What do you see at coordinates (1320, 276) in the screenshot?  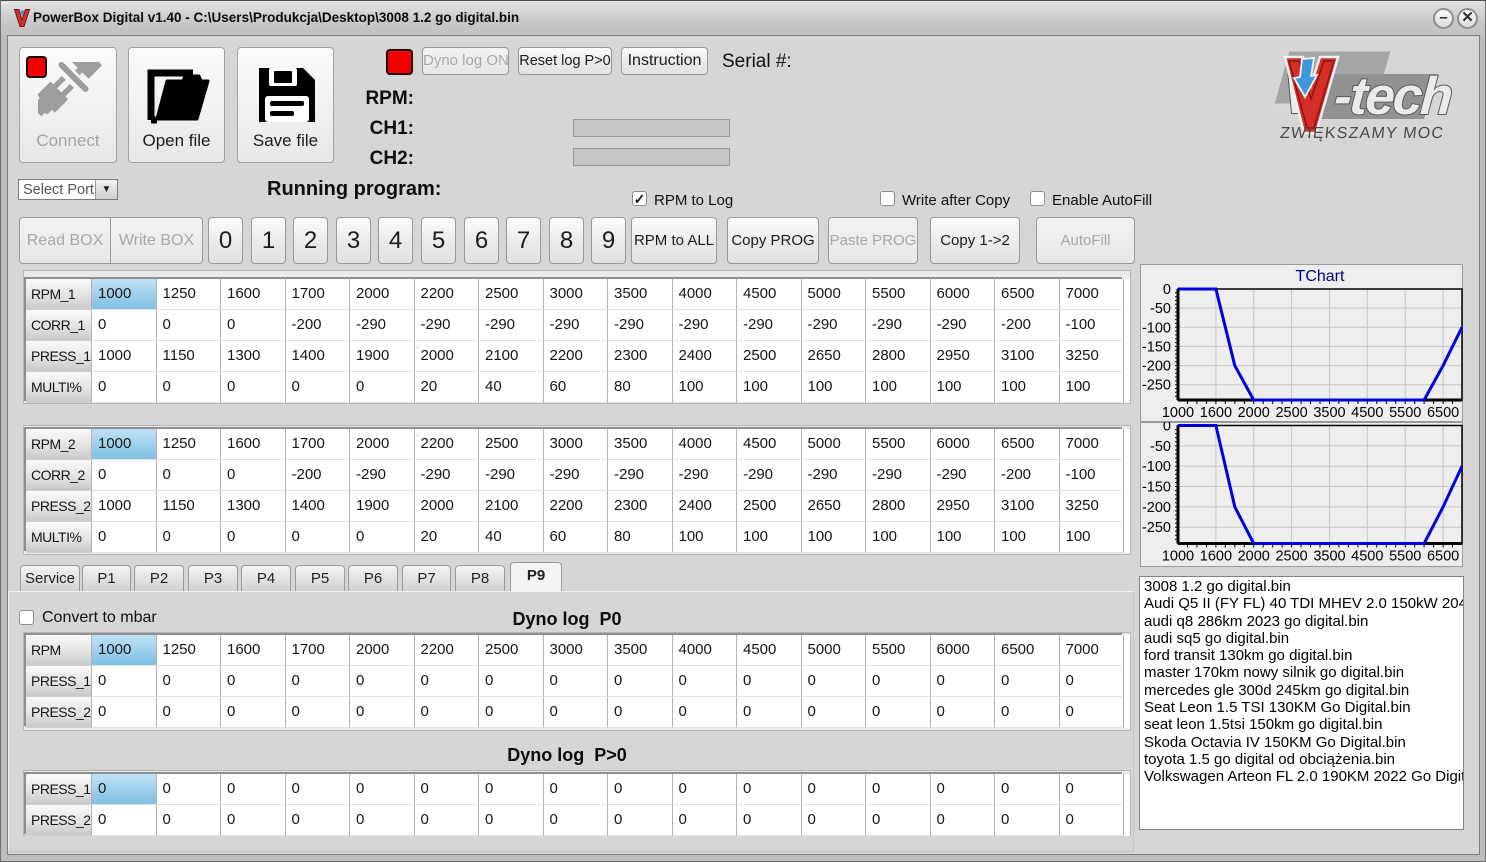 I see `svg-text: TChart` at bounding box center [1320, 276].